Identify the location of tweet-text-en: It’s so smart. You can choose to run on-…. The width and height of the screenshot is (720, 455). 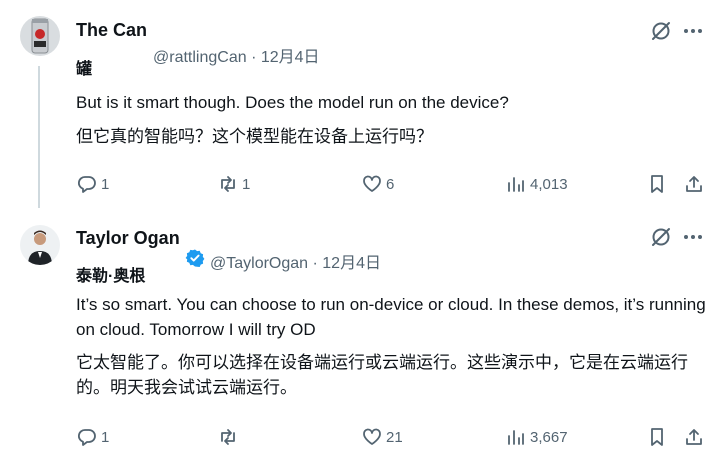
(391, 317).